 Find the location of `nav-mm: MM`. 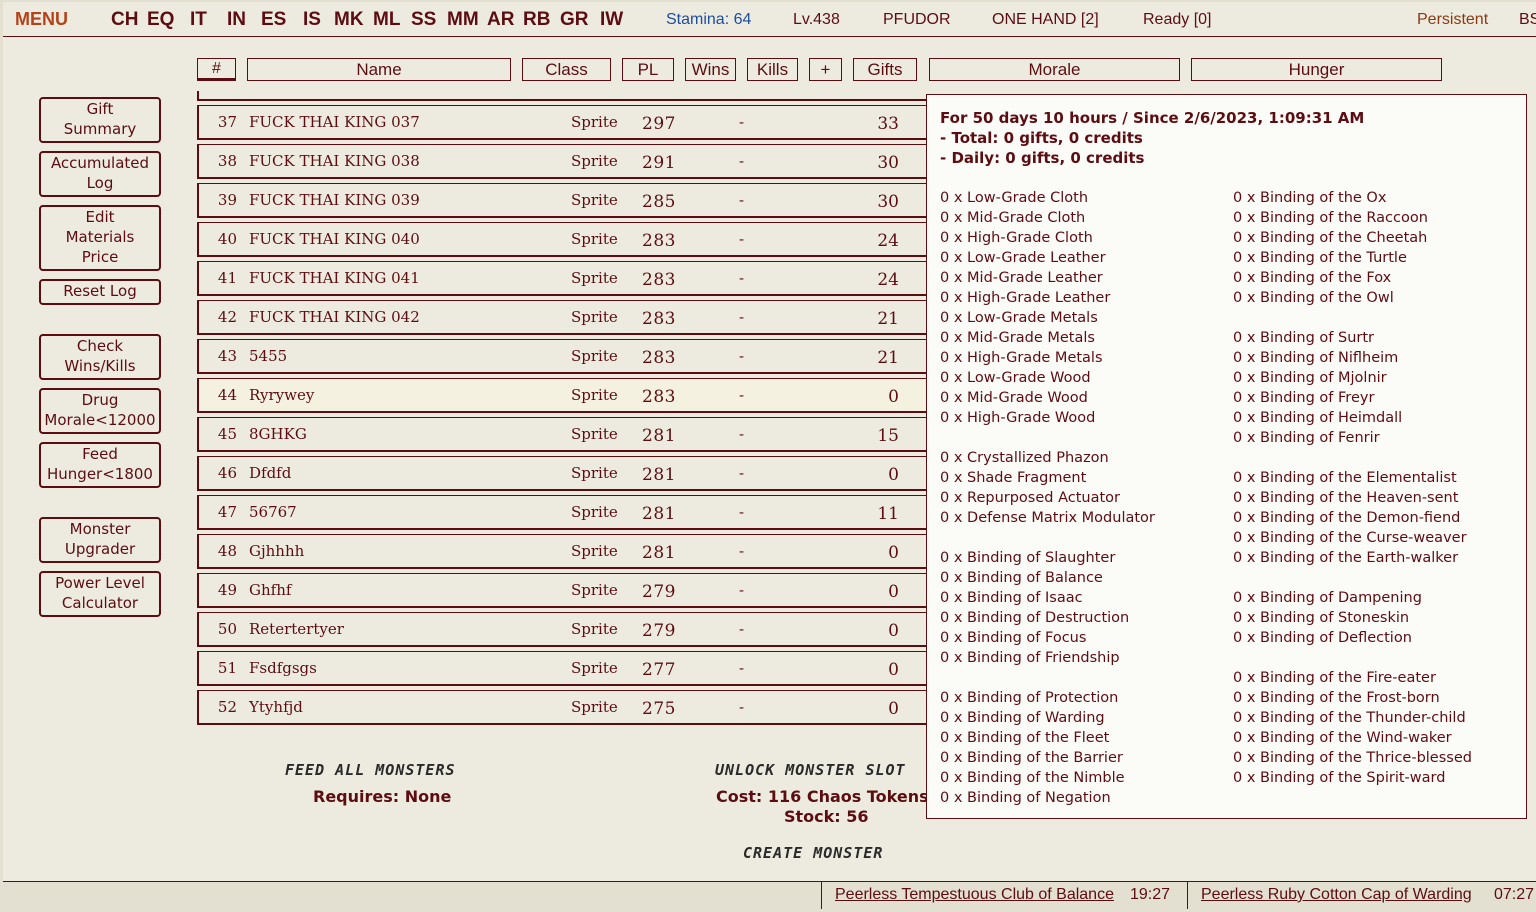

nav-mm: MM is located at coordinates (463, 20).